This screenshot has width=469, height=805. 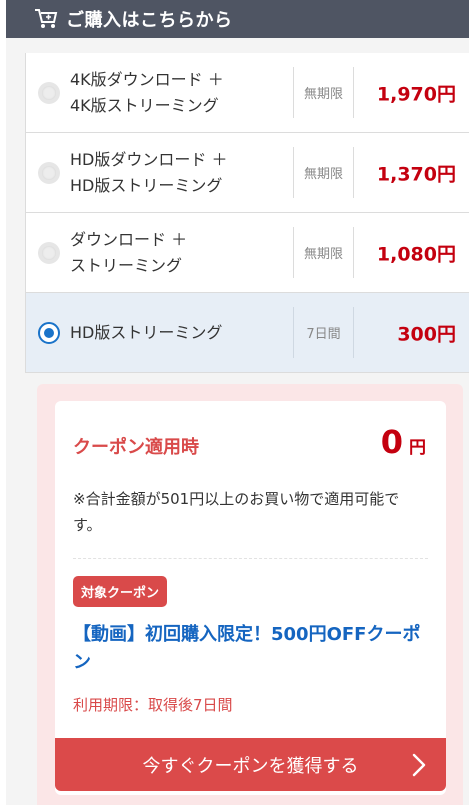 I want to click on option-price: 1,080円, so click(x=416, y=254).